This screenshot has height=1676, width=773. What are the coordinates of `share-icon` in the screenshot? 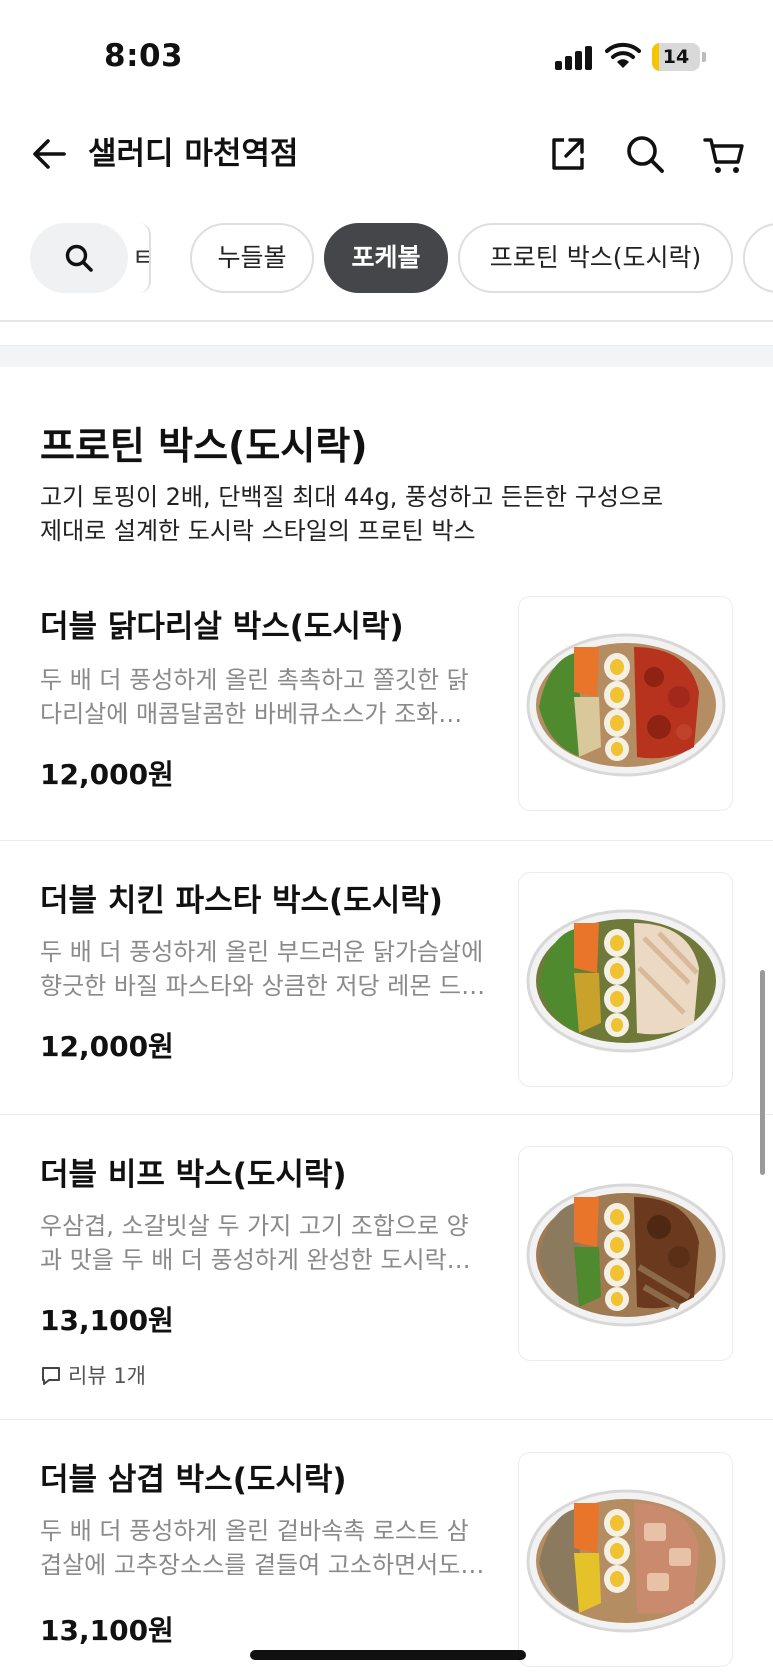 It's located at (568, 154).